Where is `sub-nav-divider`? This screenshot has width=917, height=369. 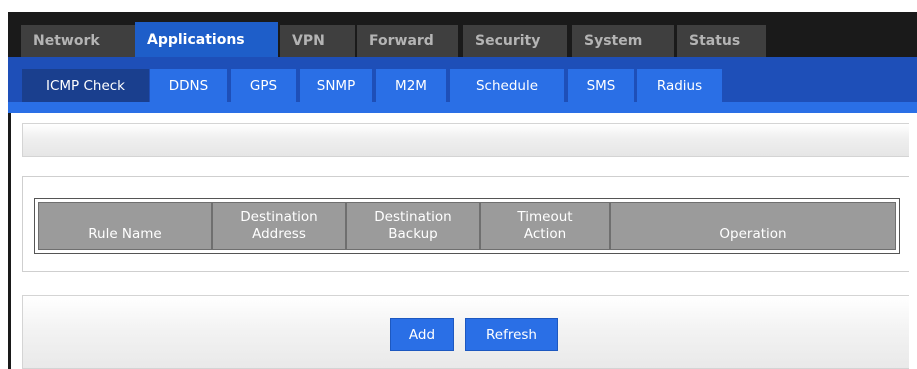 sub-nav-divider is located at coordinates (462, 107).